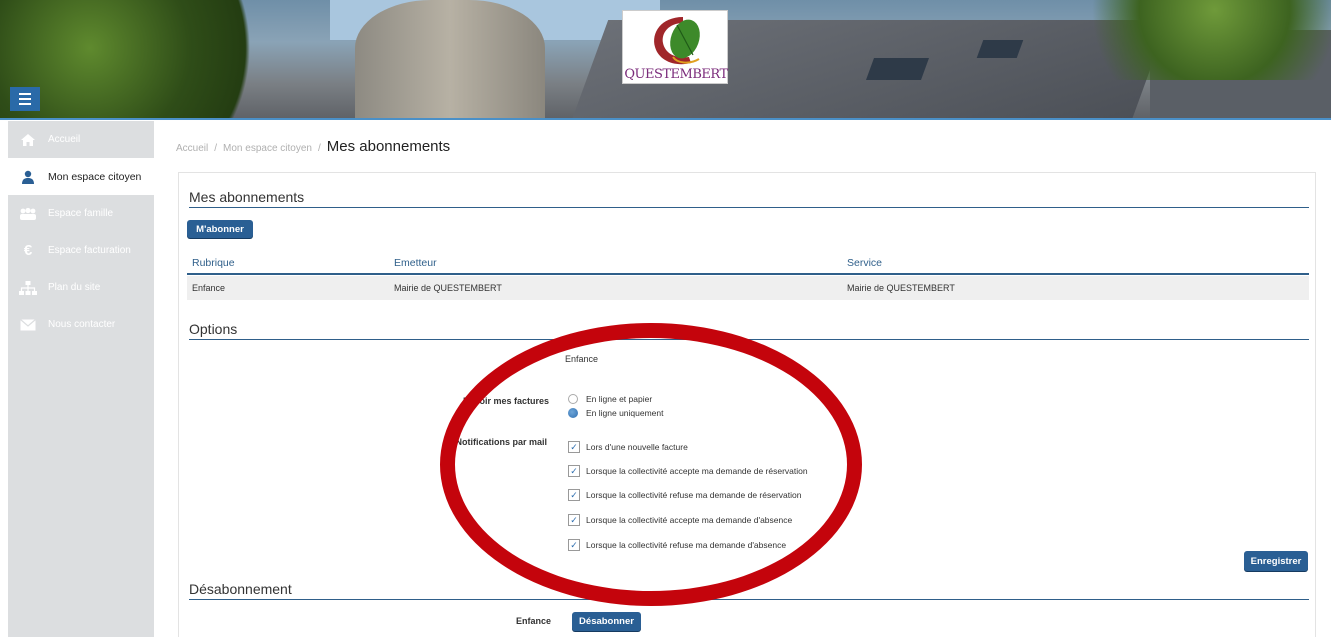 The height and width of the screenshot is (637, 1331). I want to click on subscriptions-section-title: Mes abonnements, so click(749, 198).